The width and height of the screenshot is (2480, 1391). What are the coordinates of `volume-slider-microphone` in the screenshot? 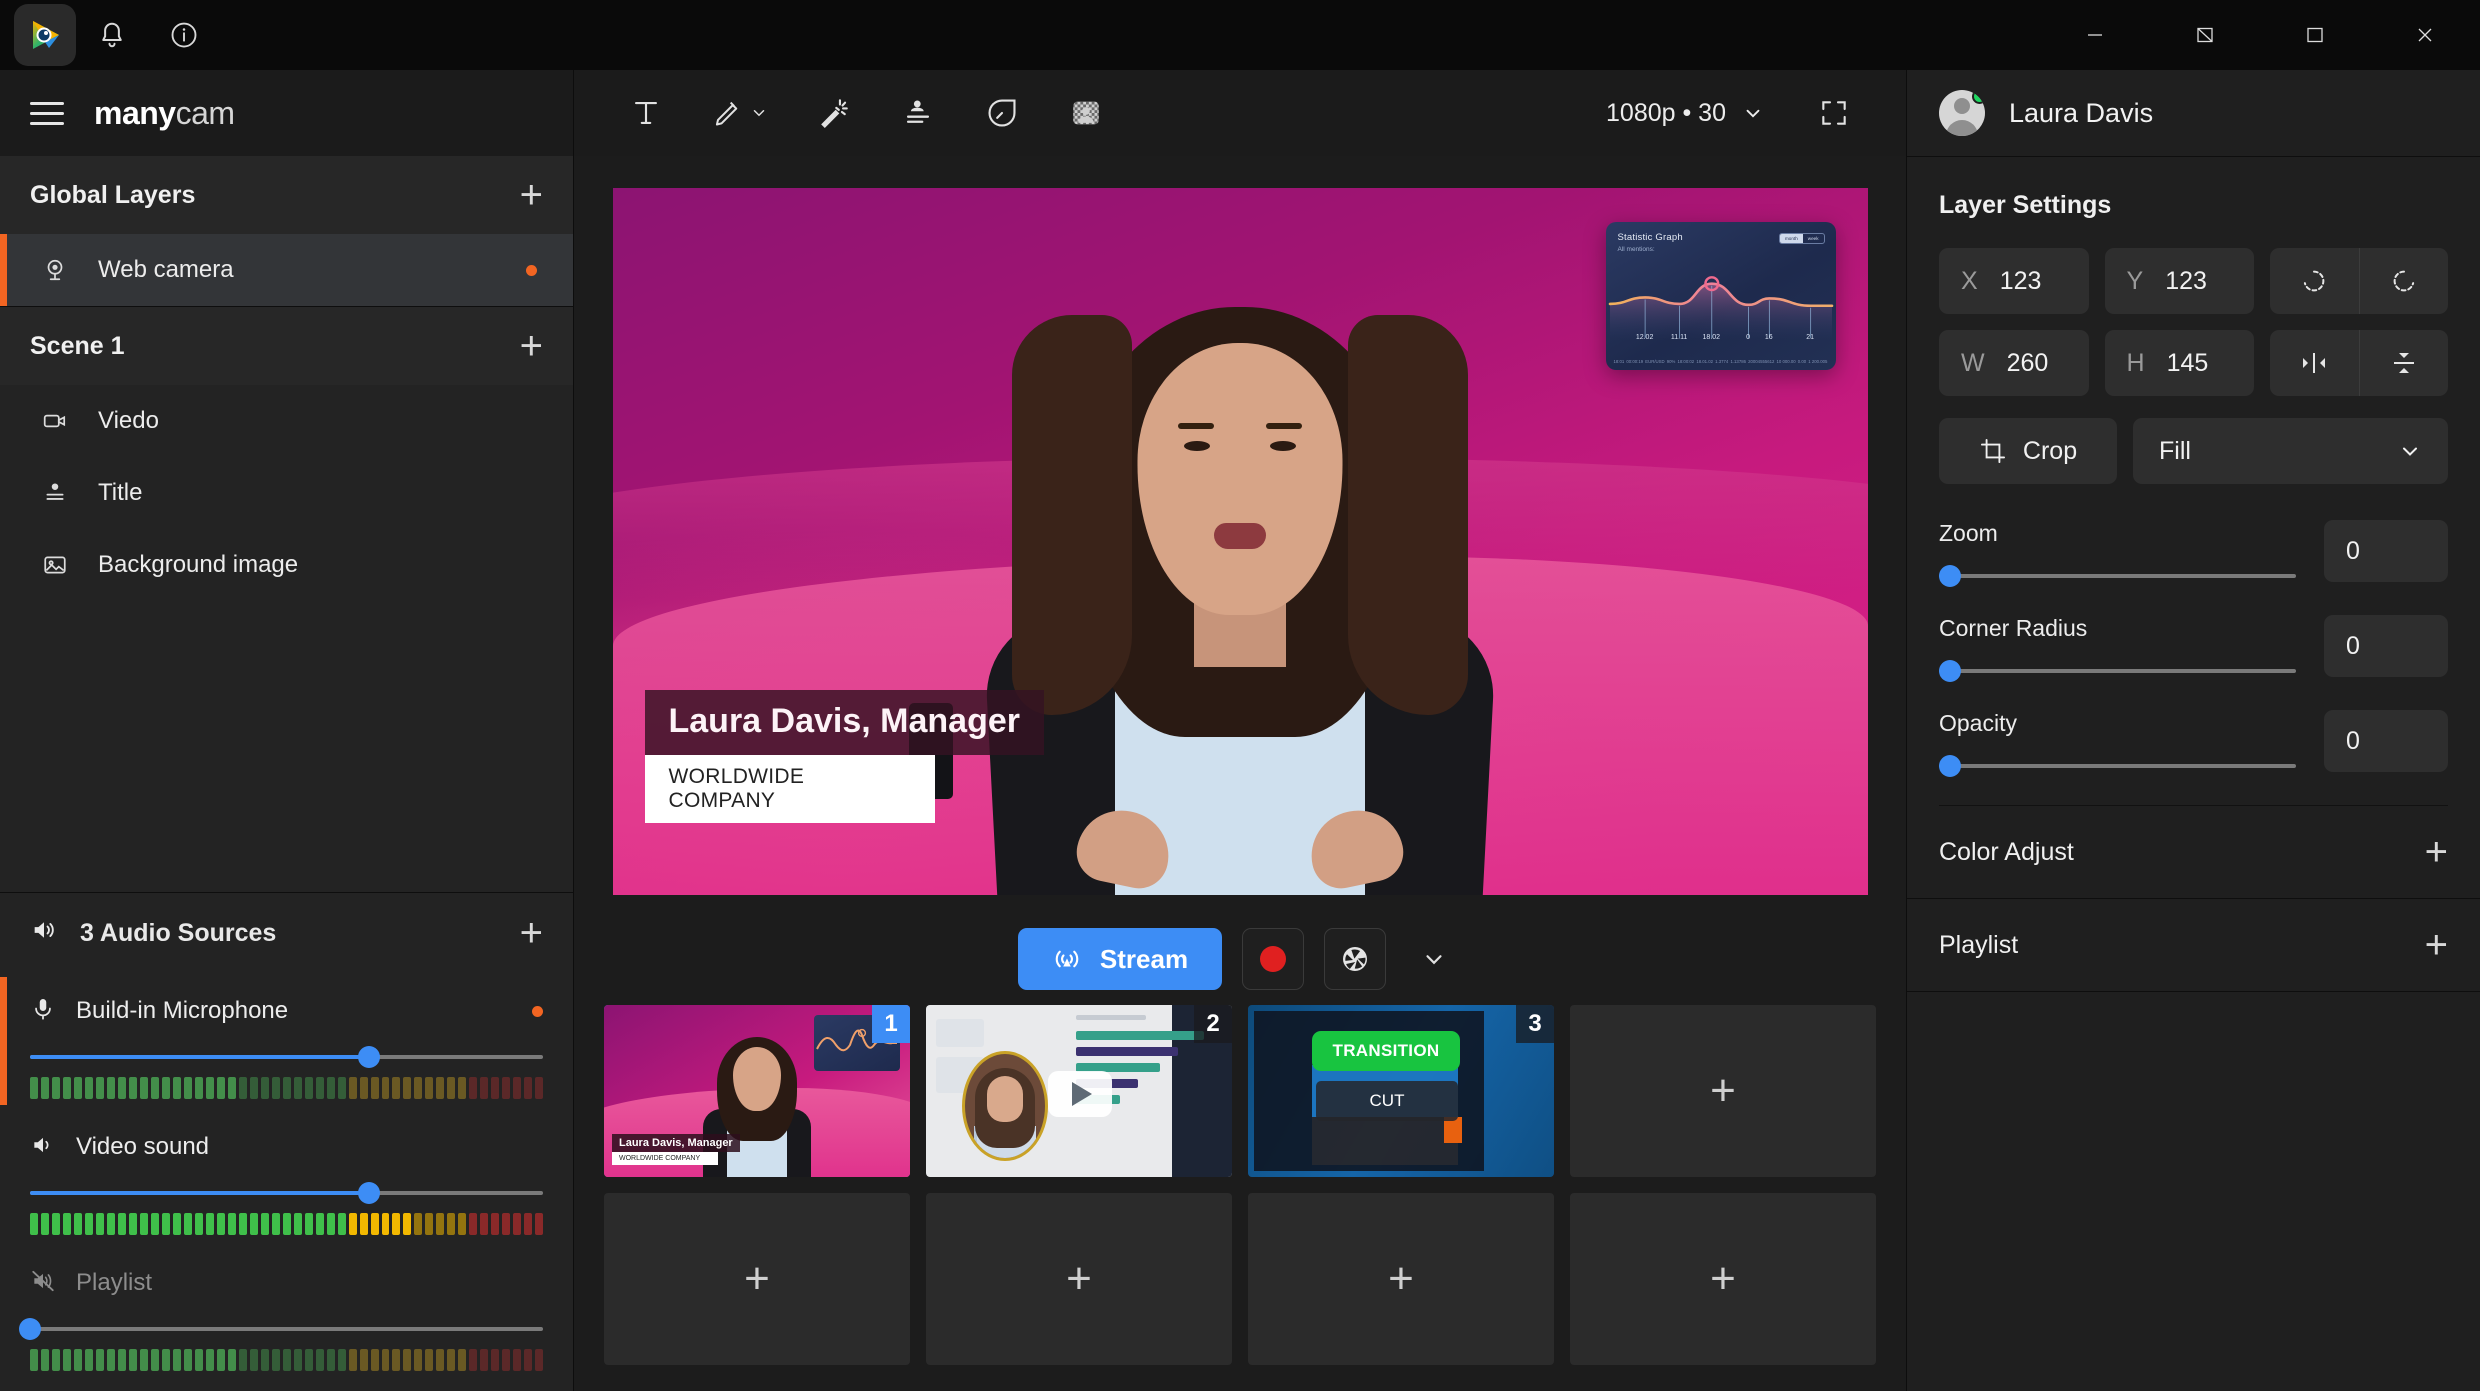 It's located at (286, 1057).